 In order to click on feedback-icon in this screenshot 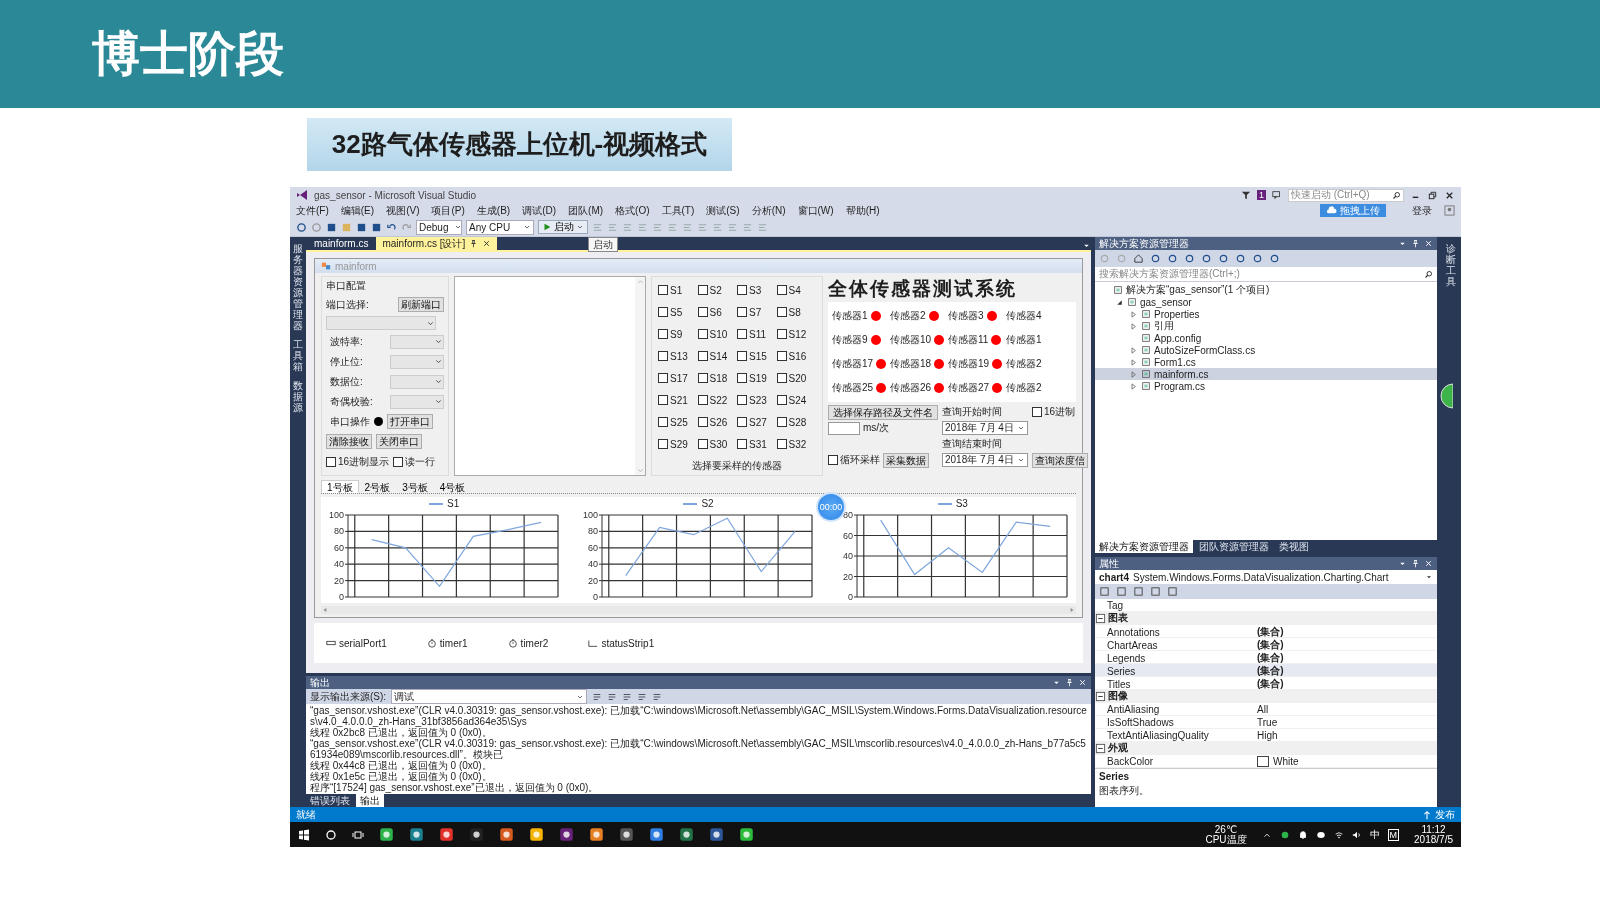, I will do `click(1277, 195)`.